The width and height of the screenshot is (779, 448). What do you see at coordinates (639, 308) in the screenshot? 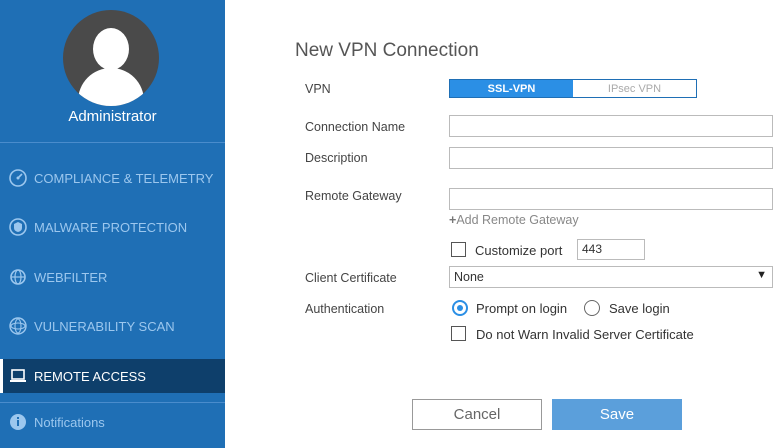
I see `save-login-label: Save login` at bounding box center [639, 308].